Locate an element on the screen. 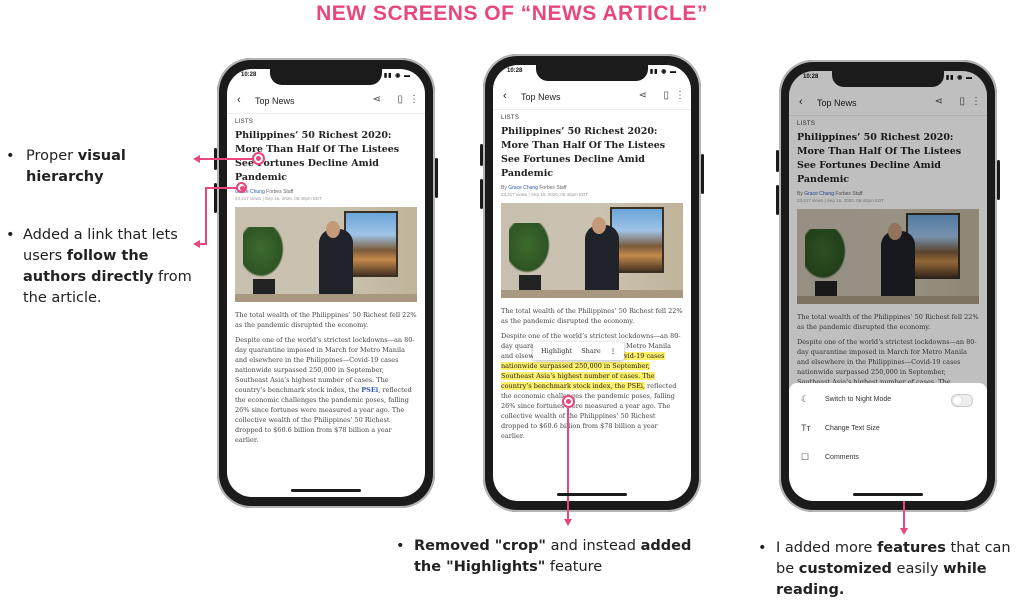 This screenshot has height=601, width=1024. comments-label: Comments is located at coordinates (842, 457).